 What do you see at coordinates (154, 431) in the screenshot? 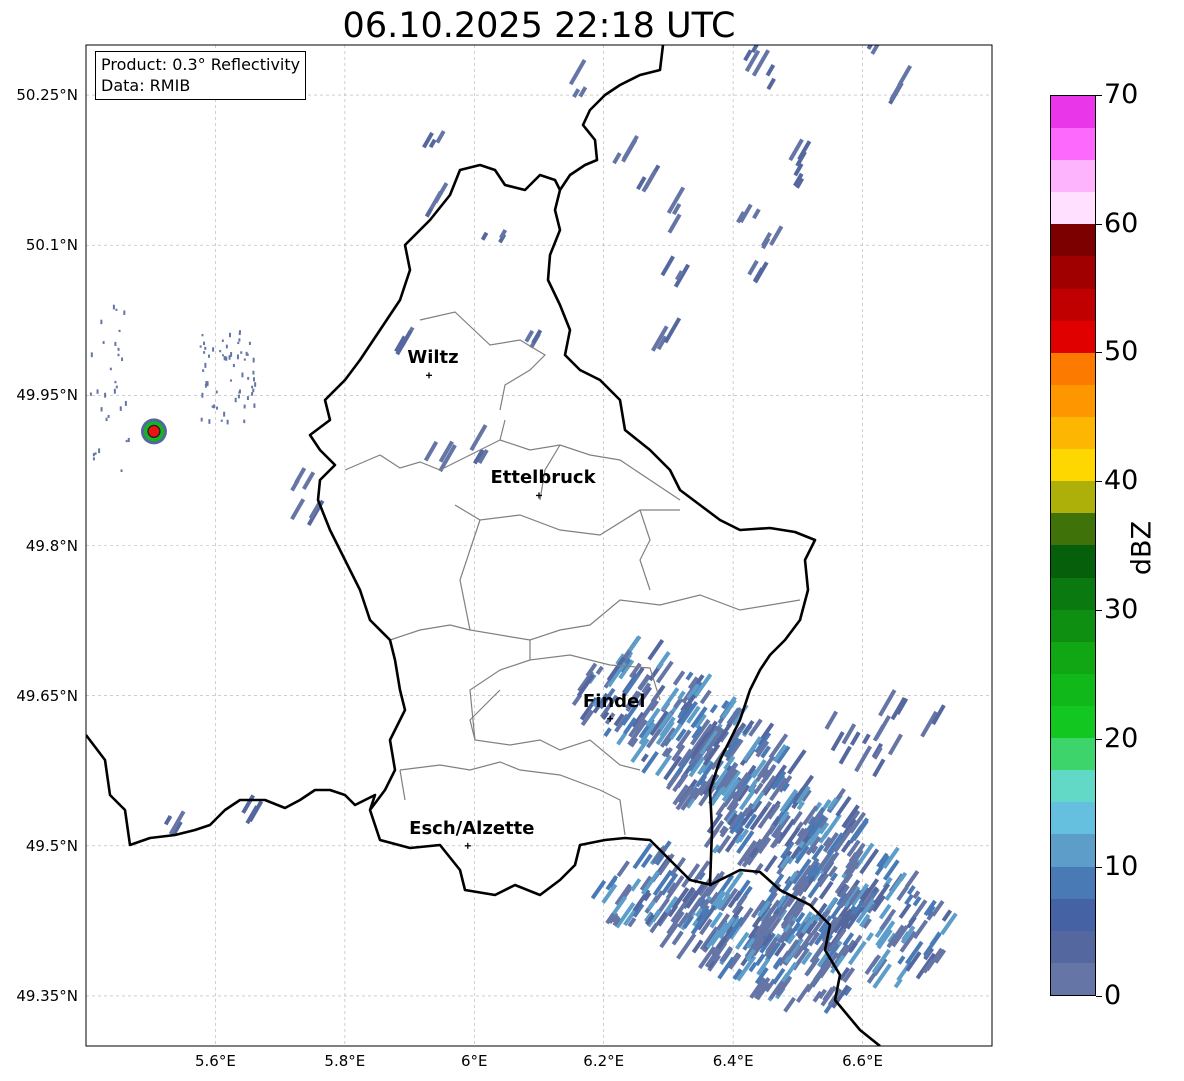
I see `radar-site-marker` at bounding box center [154, 431].